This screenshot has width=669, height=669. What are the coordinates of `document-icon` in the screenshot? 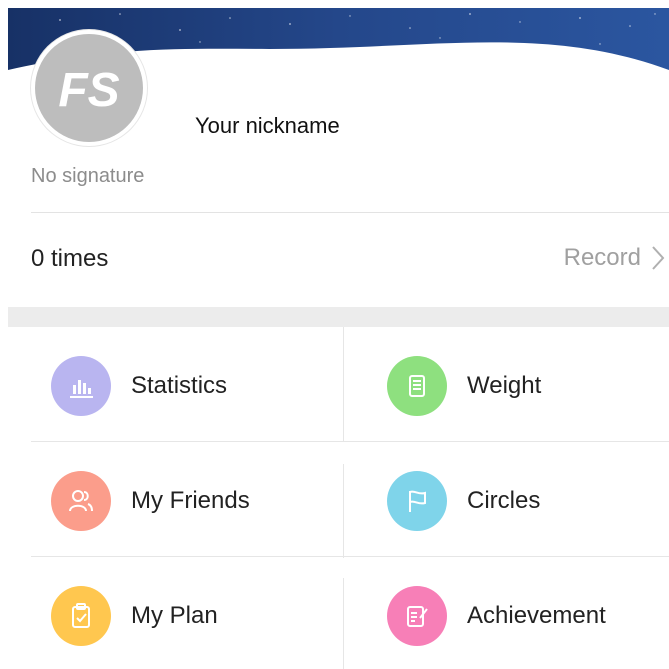 It's located at (417, 386).